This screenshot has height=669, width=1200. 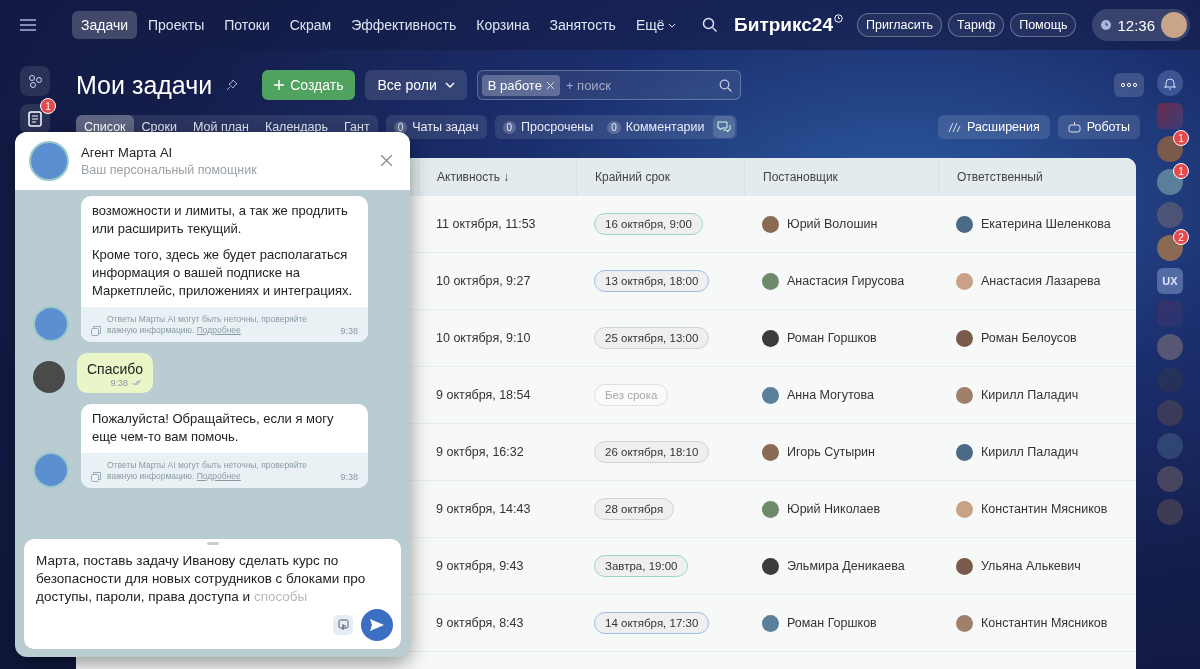 I want to click on deadline-tag: 13 октября, 18:00, so click(x=652, y=281).